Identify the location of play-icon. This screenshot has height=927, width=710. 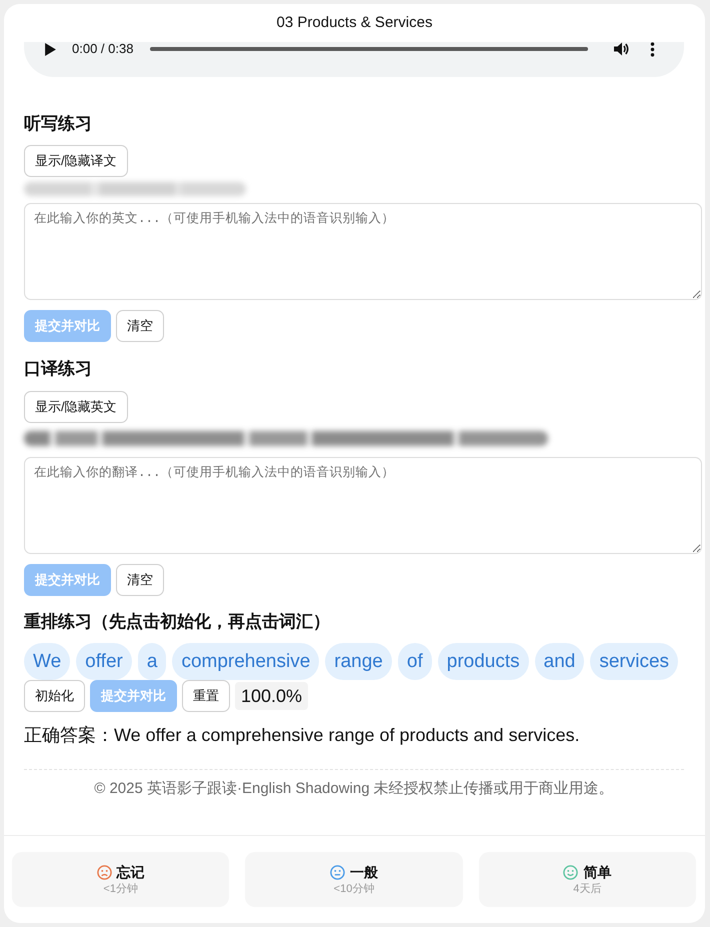
(50, 49).